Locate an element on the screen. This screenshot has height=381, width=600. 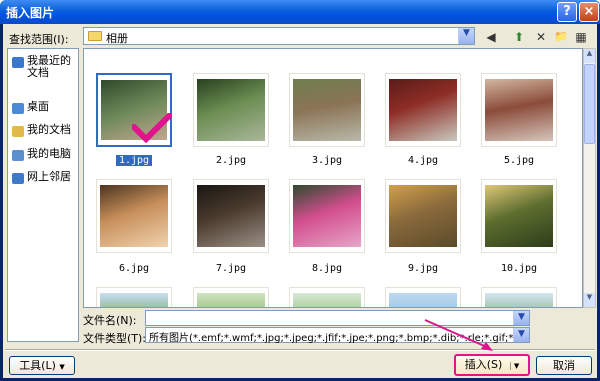
desktop-icon is located at coordinates (18, 108).